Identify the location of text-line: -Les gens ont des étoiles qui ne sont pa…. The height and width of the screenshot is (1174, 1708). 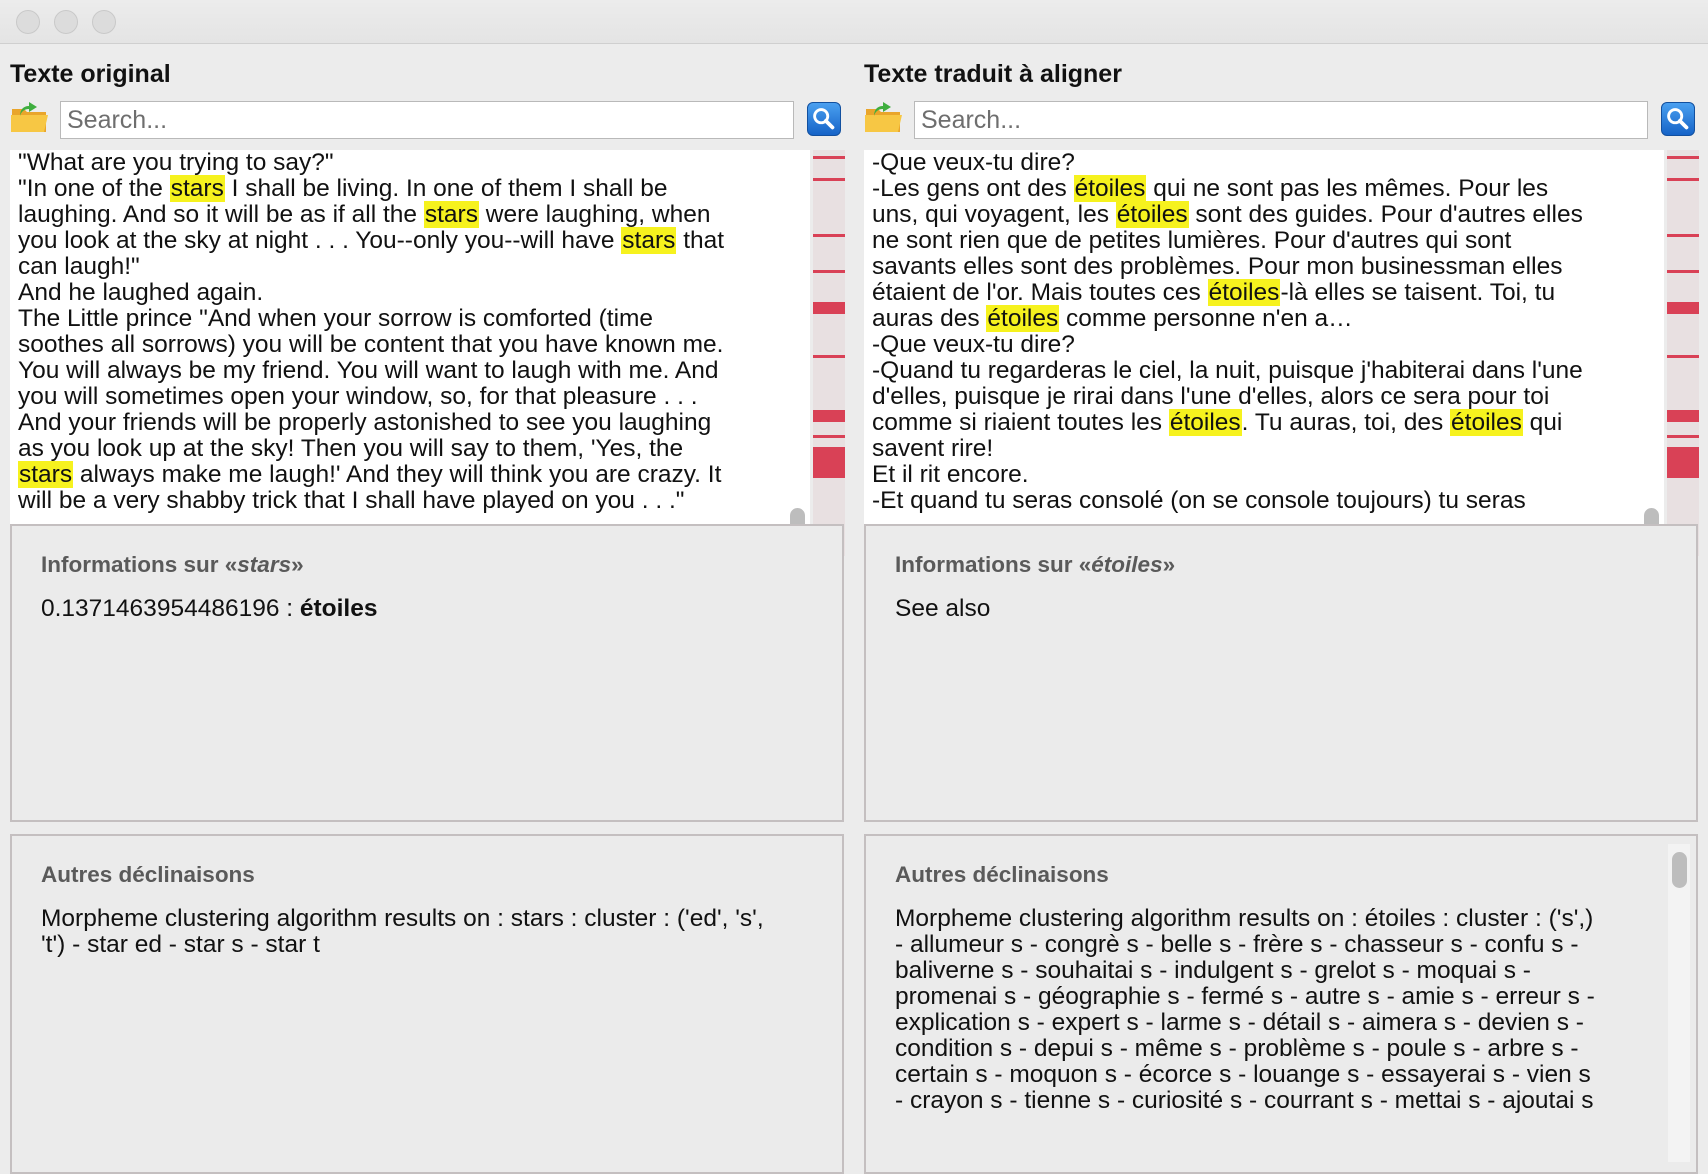
(1259, 188).